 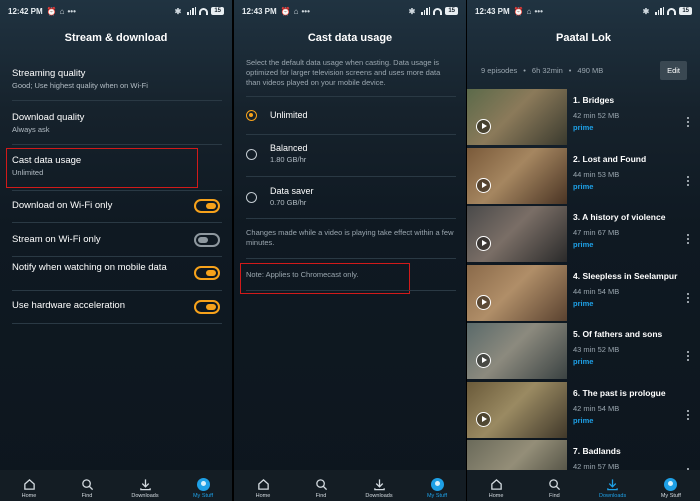 What do you see at coordinates (289, 154) in the screenshot?
I see `option-balanced: Balanced 1.80 GB/hr` at bounding box center [289, 154].